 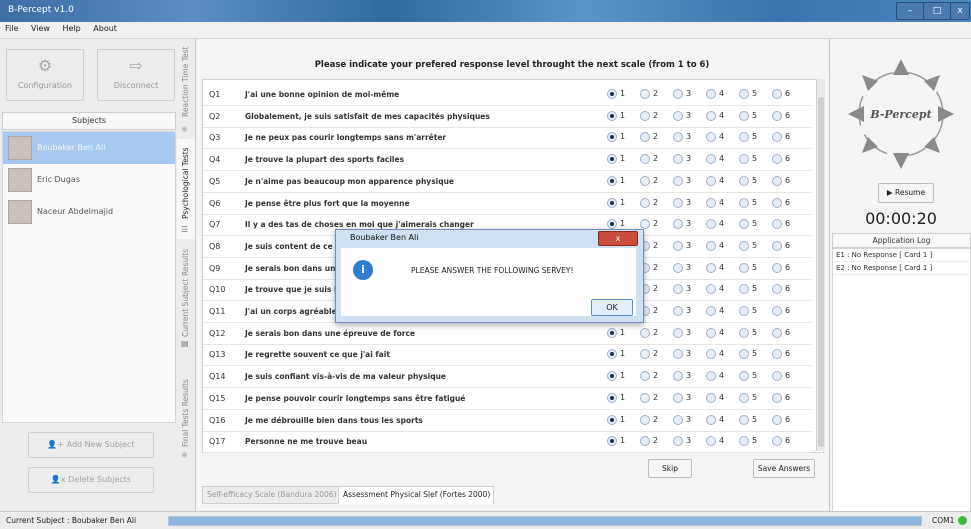 What do you see at coordinates (618, 238) in the screenshot?
I see `dialog-close-button: x` at bounding box center [618, 238].